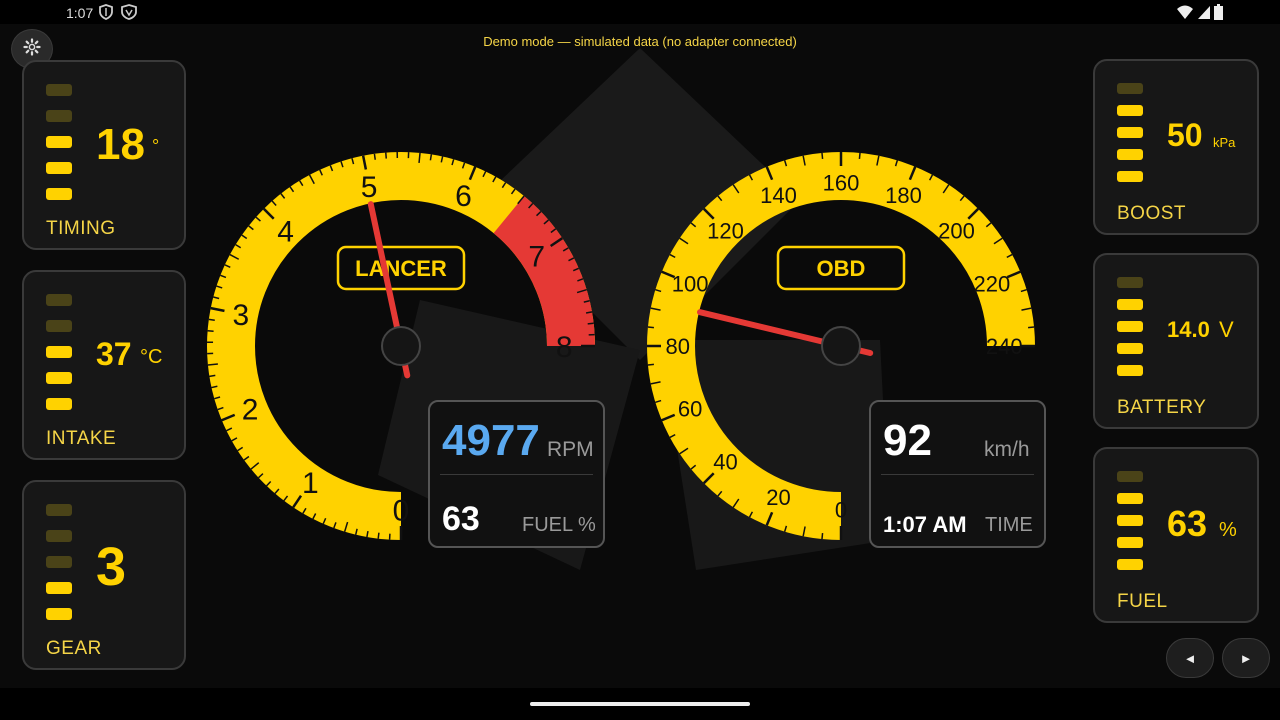  I want to click on speed-badge-text: OBD, so click(841, 268).